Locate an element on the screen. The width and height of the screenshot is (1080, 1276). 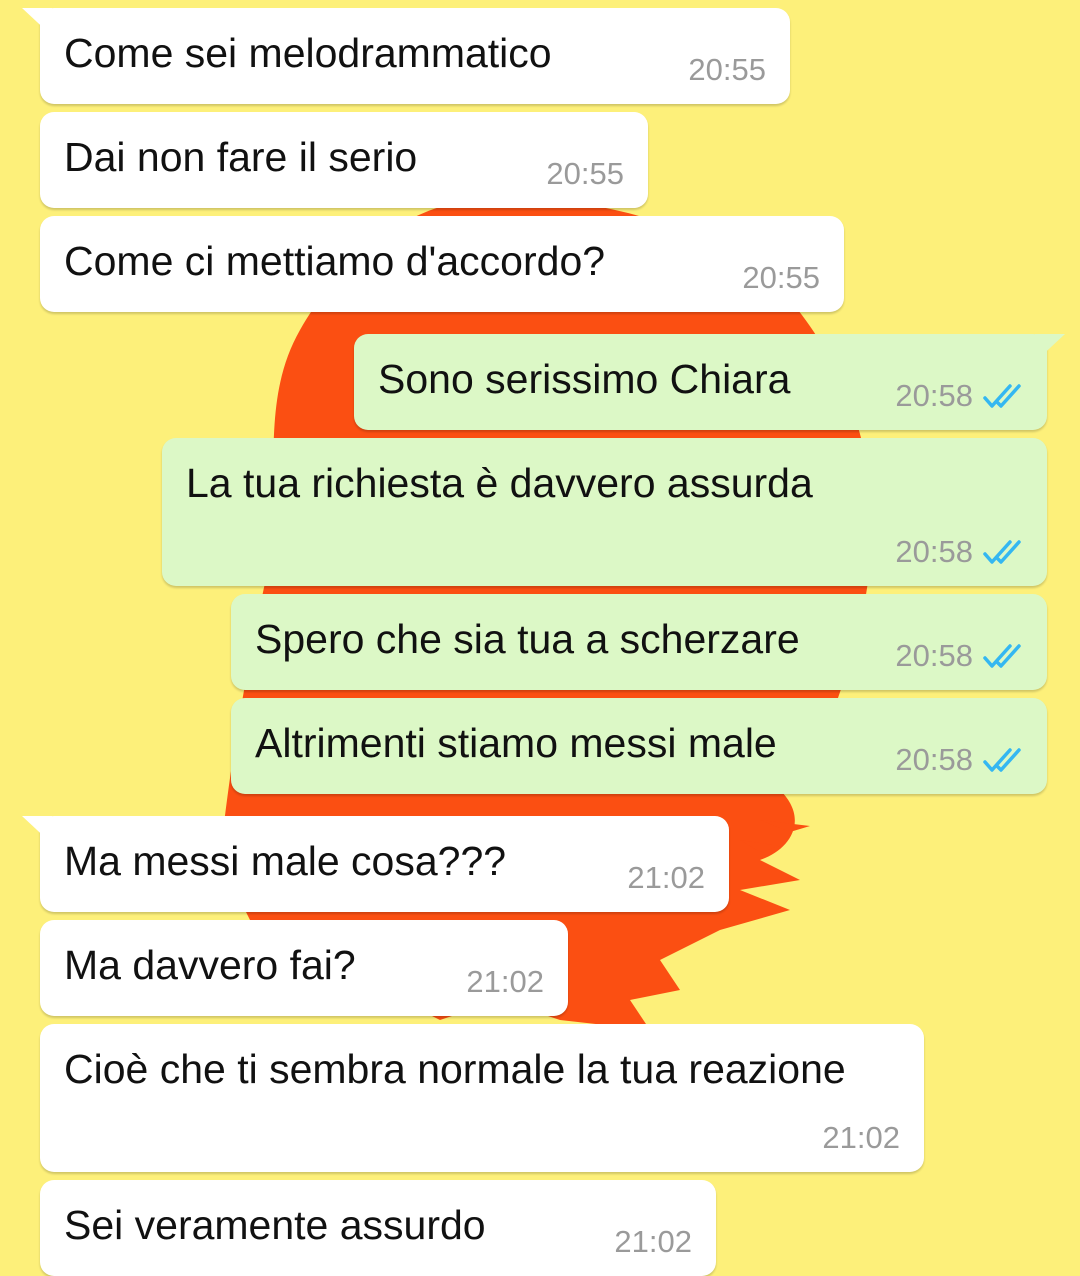
message-bubble-incoming: Ma messi male cosa??? 21:02 is located at coordinates (375, 864).